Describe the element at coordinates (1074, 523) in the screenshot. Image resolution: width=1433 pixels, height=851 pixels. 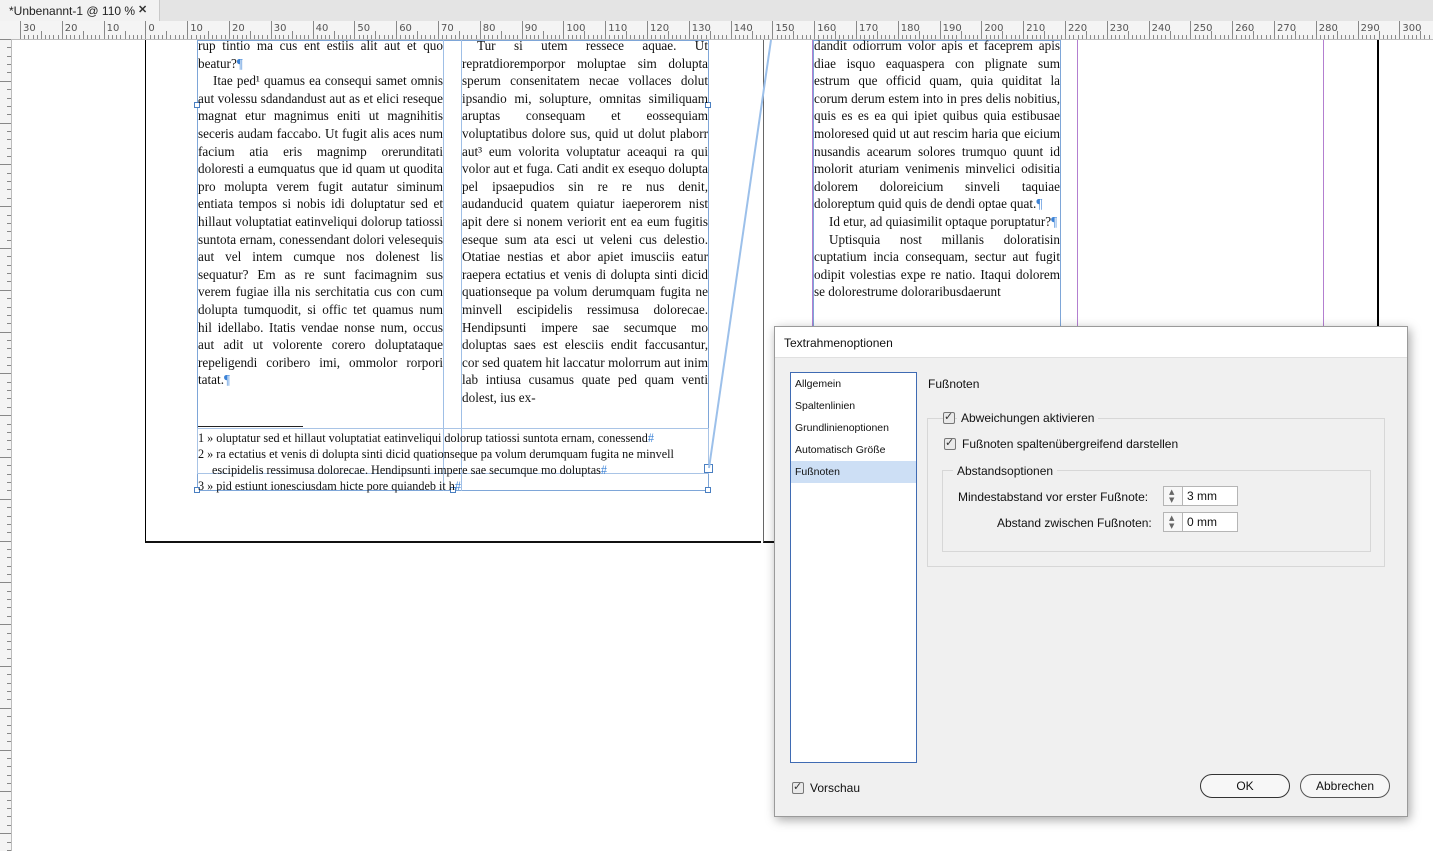
I see `between-spacing-label: Abstand zwischen Fußnoten:` at that location.